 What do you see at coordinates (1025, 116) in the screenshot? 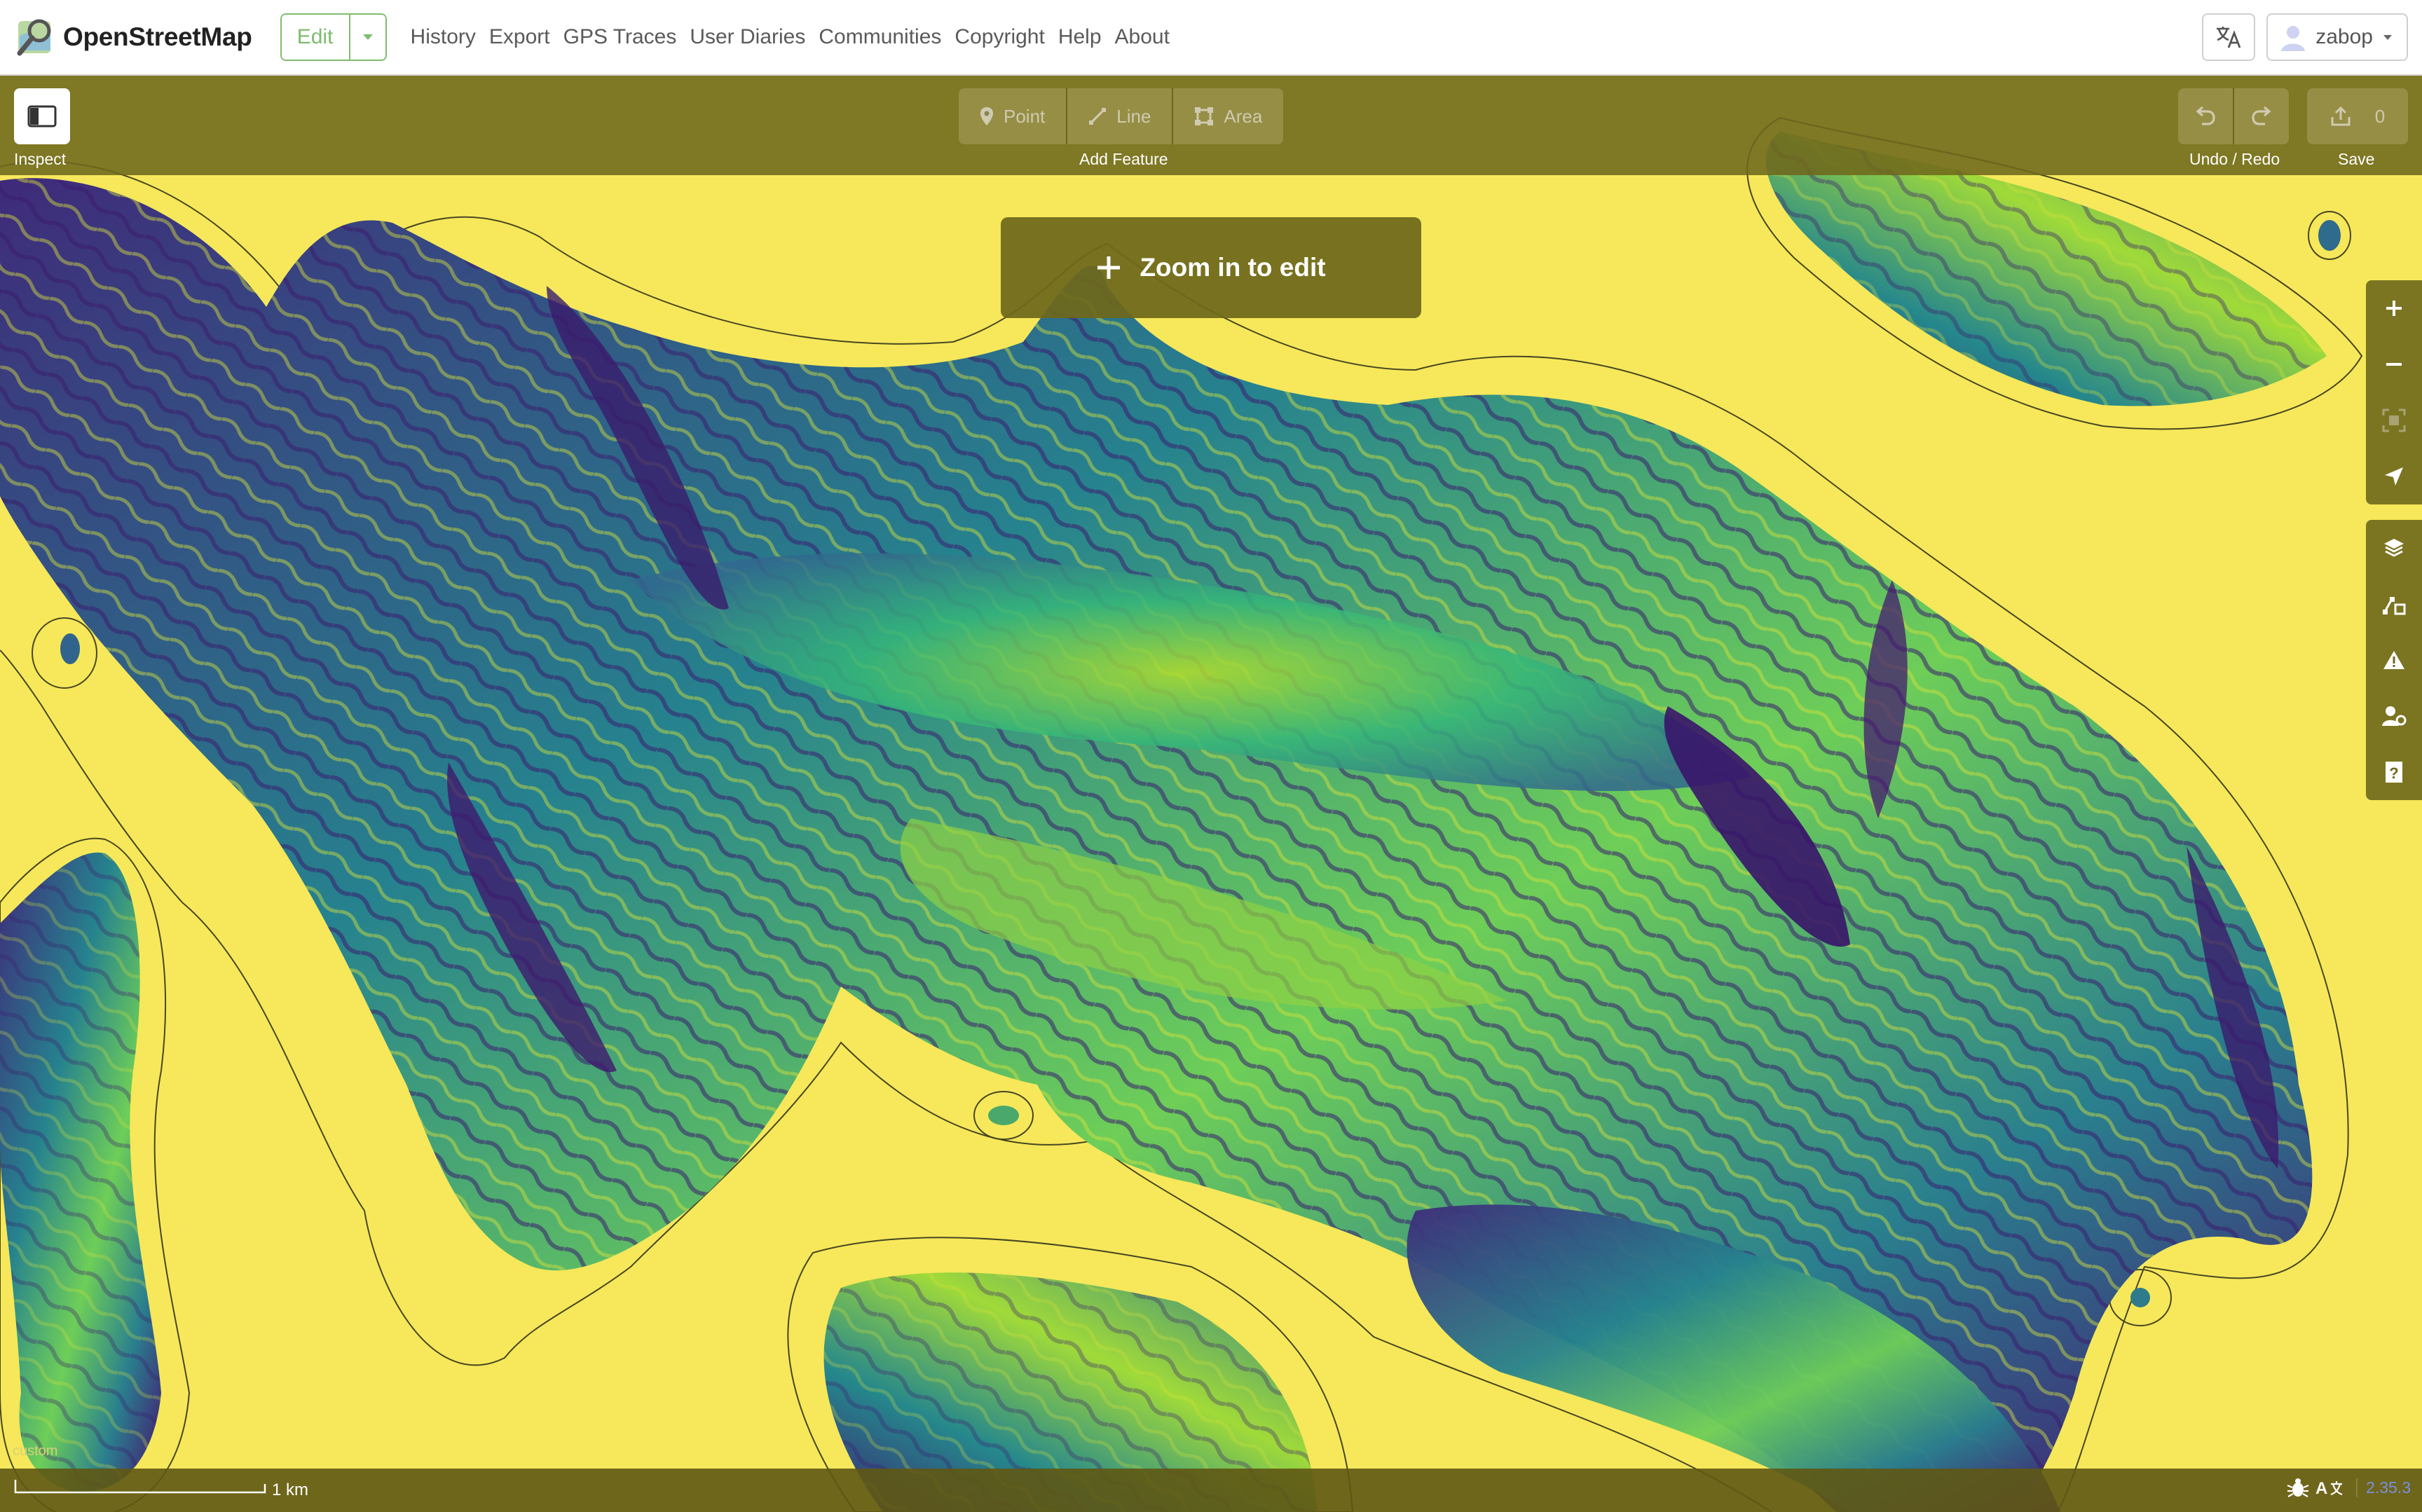
I see `point-label: Point` at bounding box center [1025, 116].